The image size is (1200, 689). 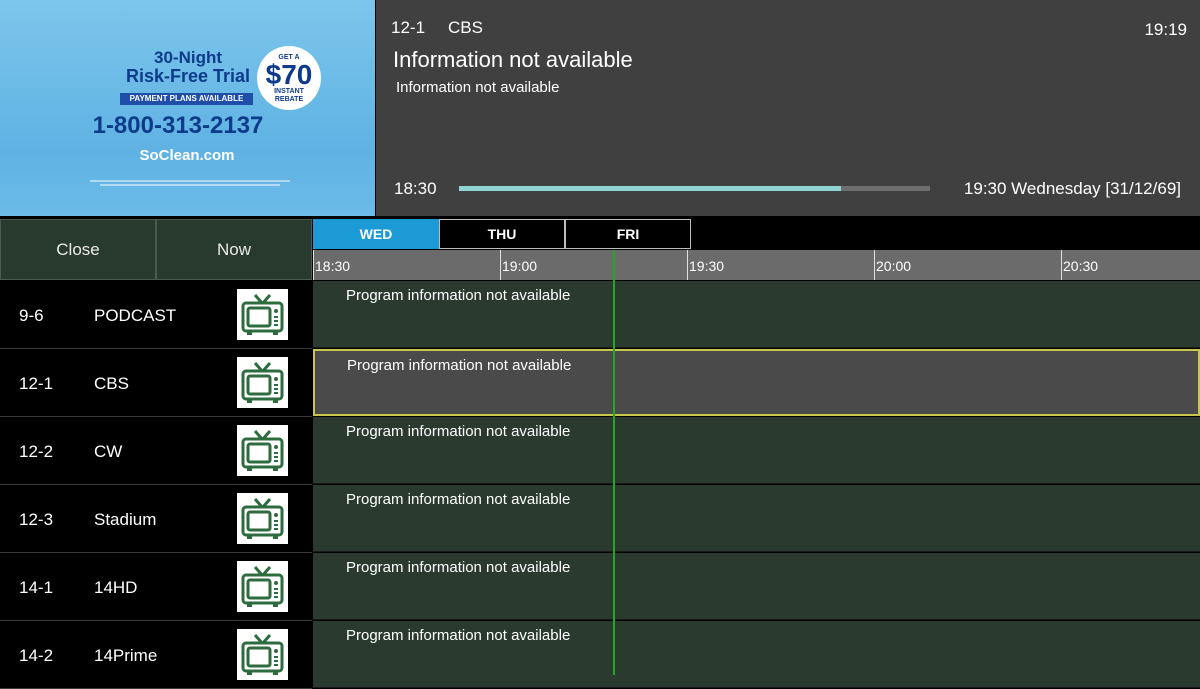 I want to click on channel-cell: 14-2 14Prime, so click(x=156, y=655).